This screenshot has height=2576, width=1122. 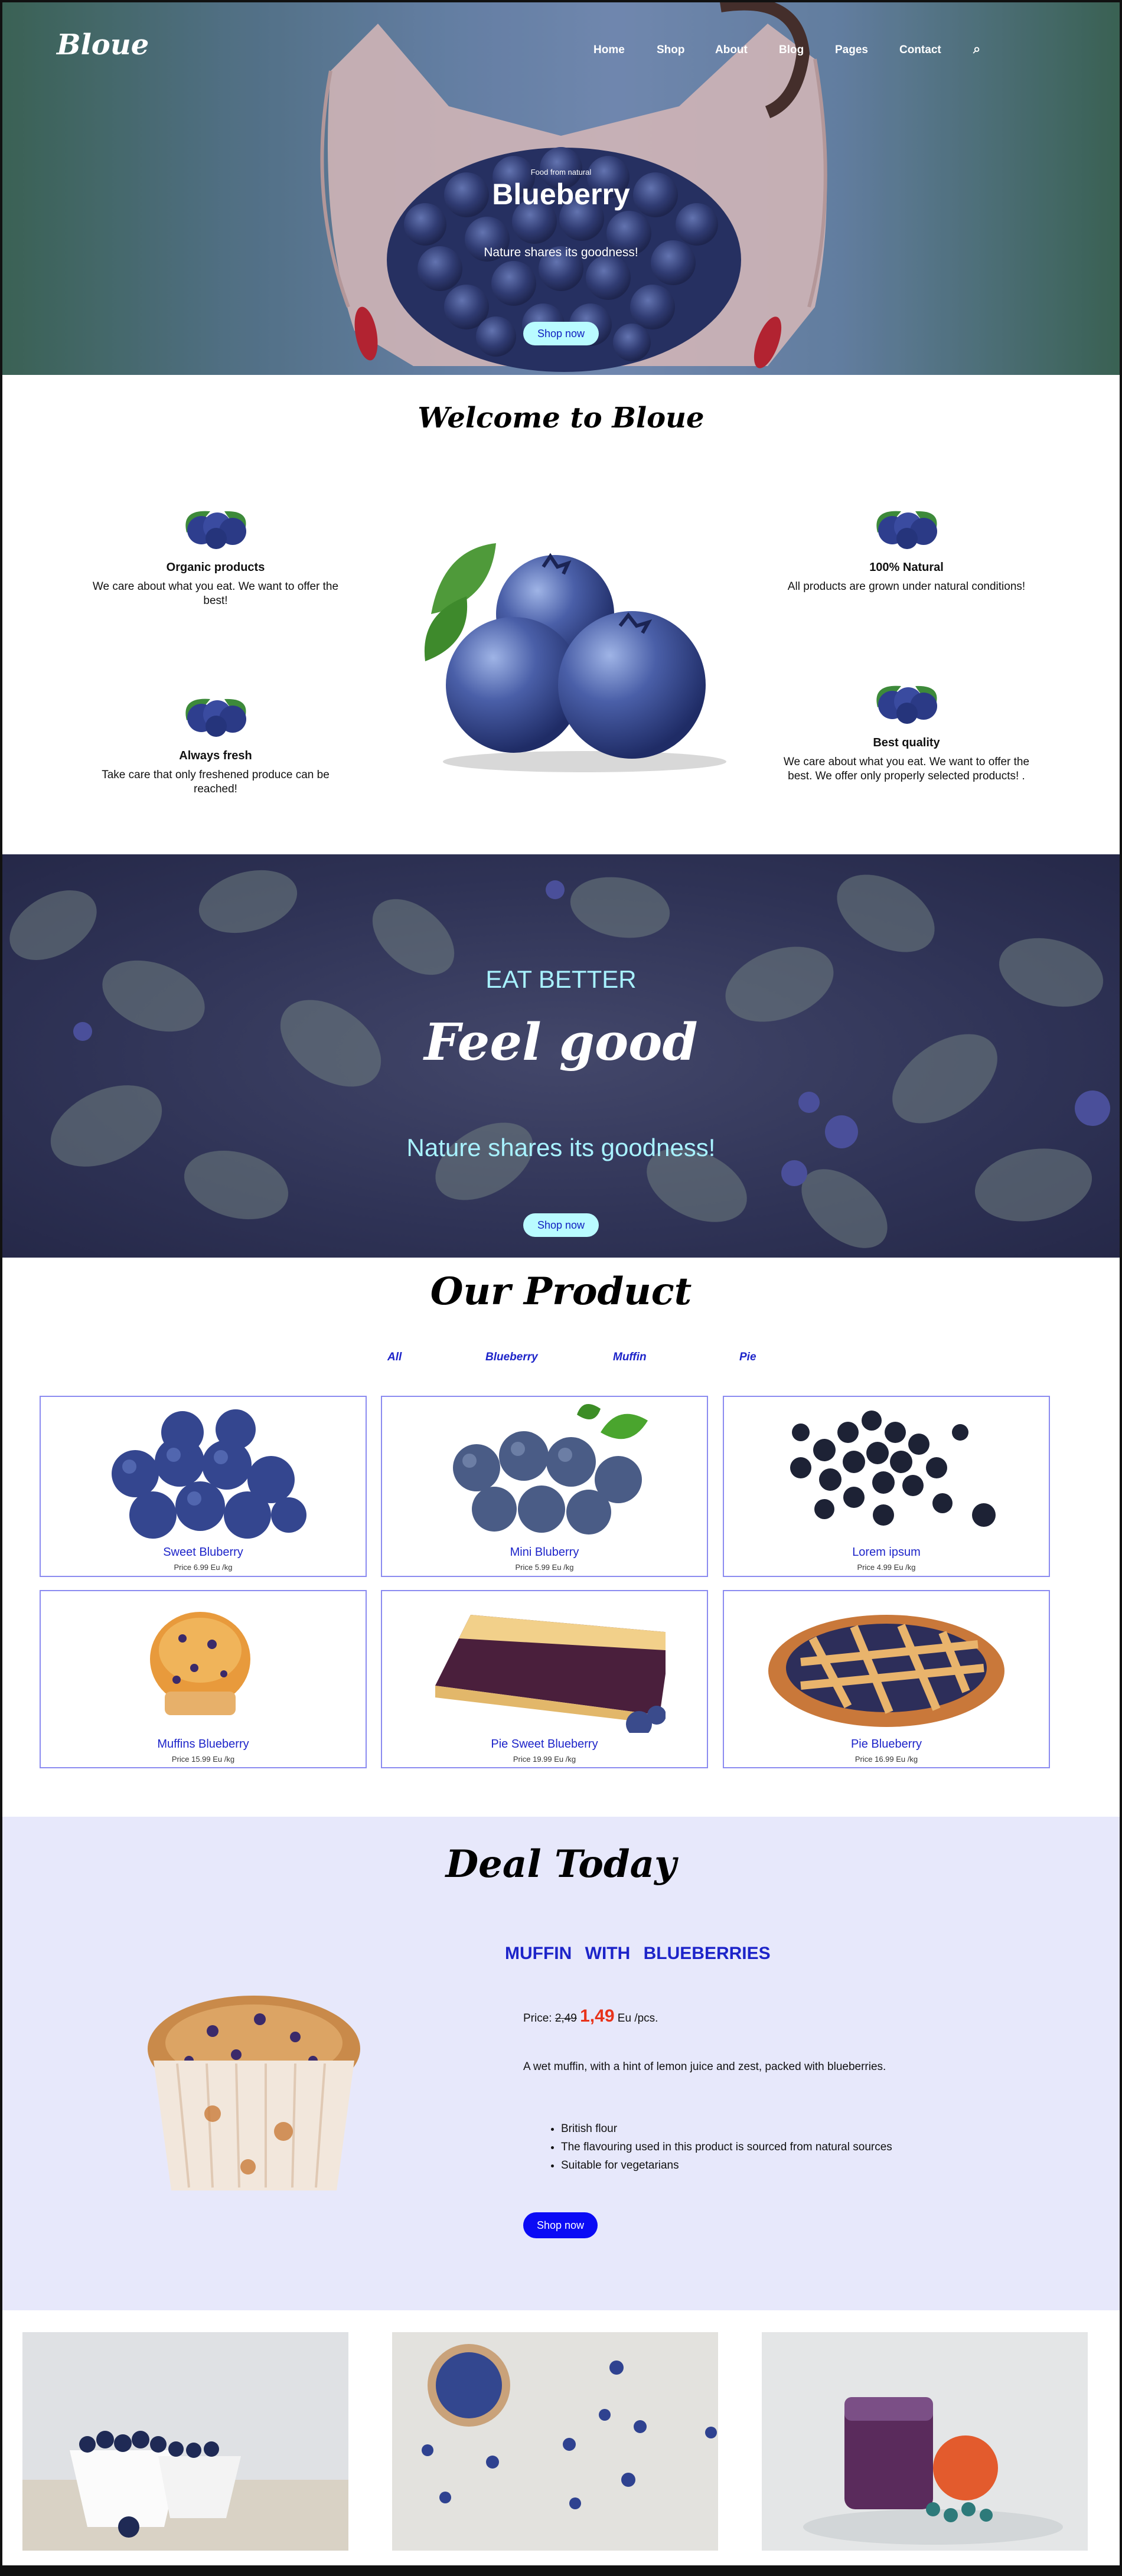 I want to click on filter-pie: Pie, so click(x=747, y=1357).